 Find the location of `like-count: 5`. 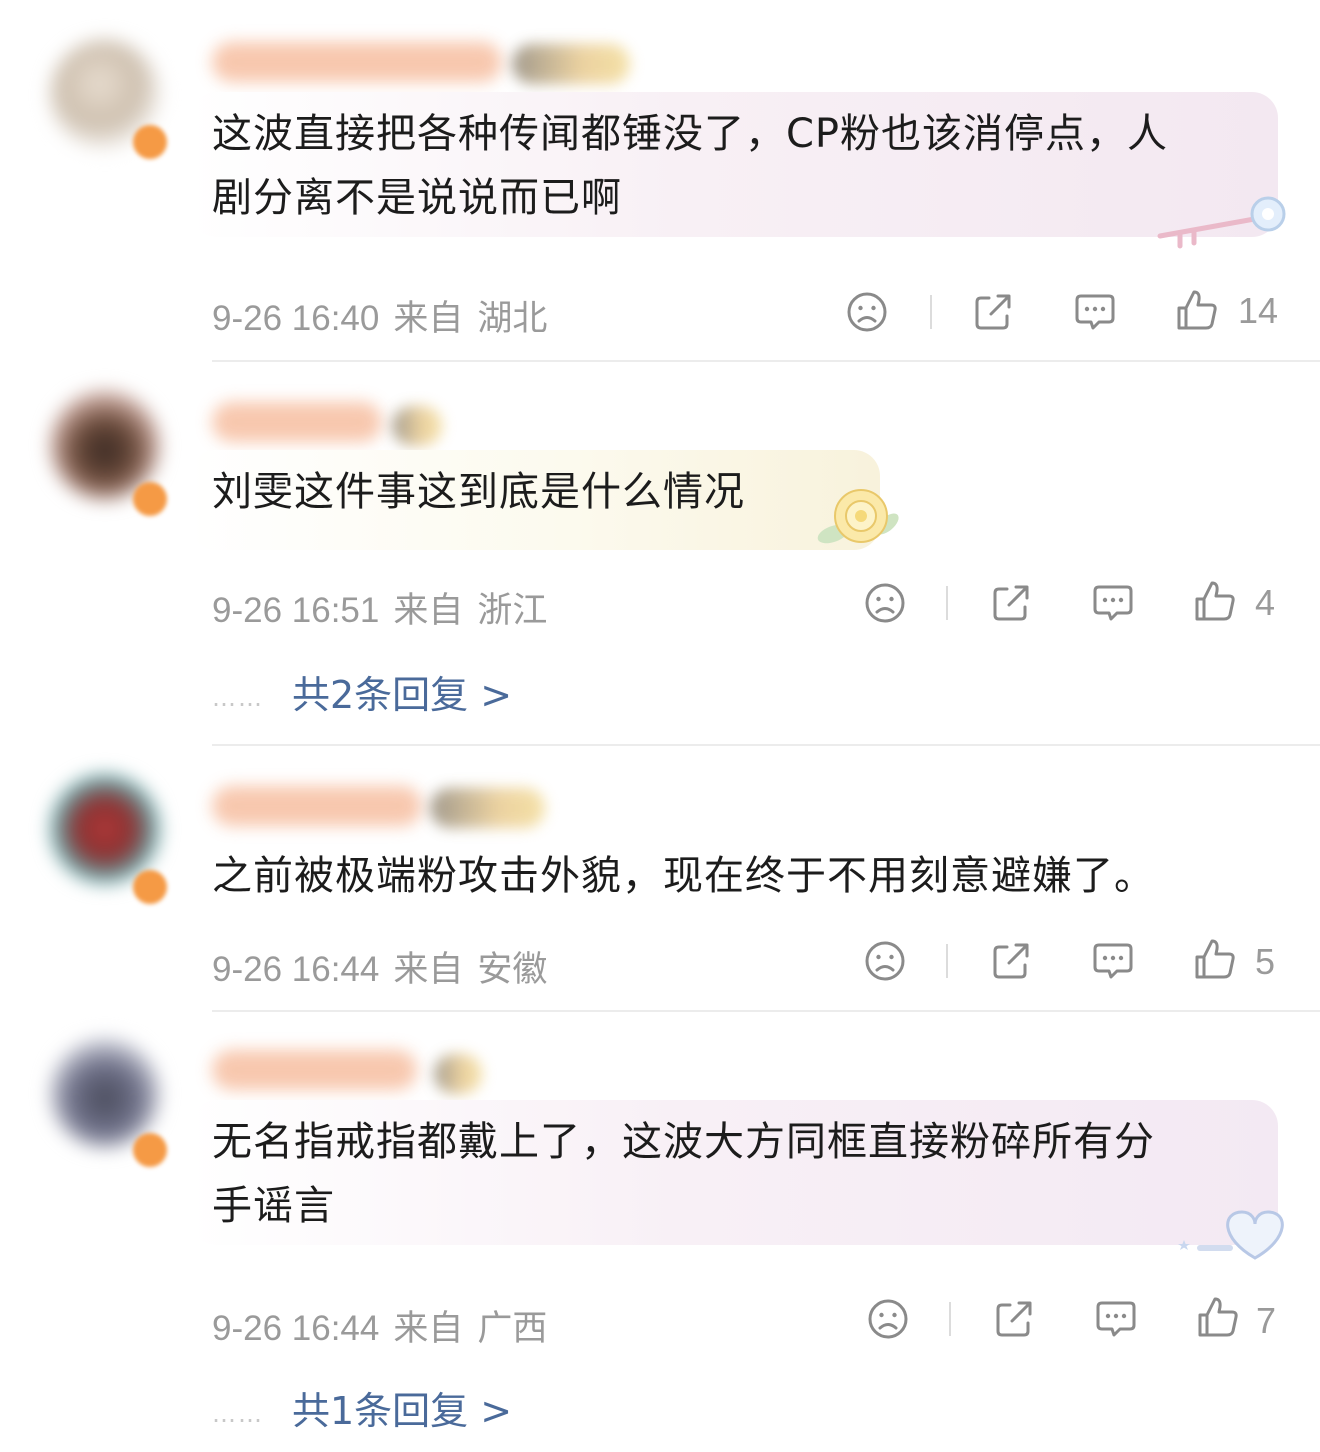

like-count: 5 is located at coordinates (1265, 961).